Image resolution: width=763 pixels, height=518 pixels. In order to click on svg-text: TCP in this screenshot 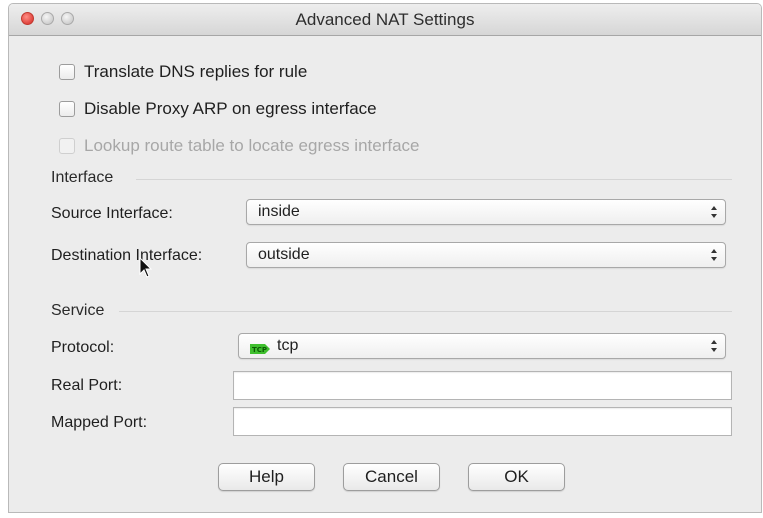, I will do `click(259, 350)`.